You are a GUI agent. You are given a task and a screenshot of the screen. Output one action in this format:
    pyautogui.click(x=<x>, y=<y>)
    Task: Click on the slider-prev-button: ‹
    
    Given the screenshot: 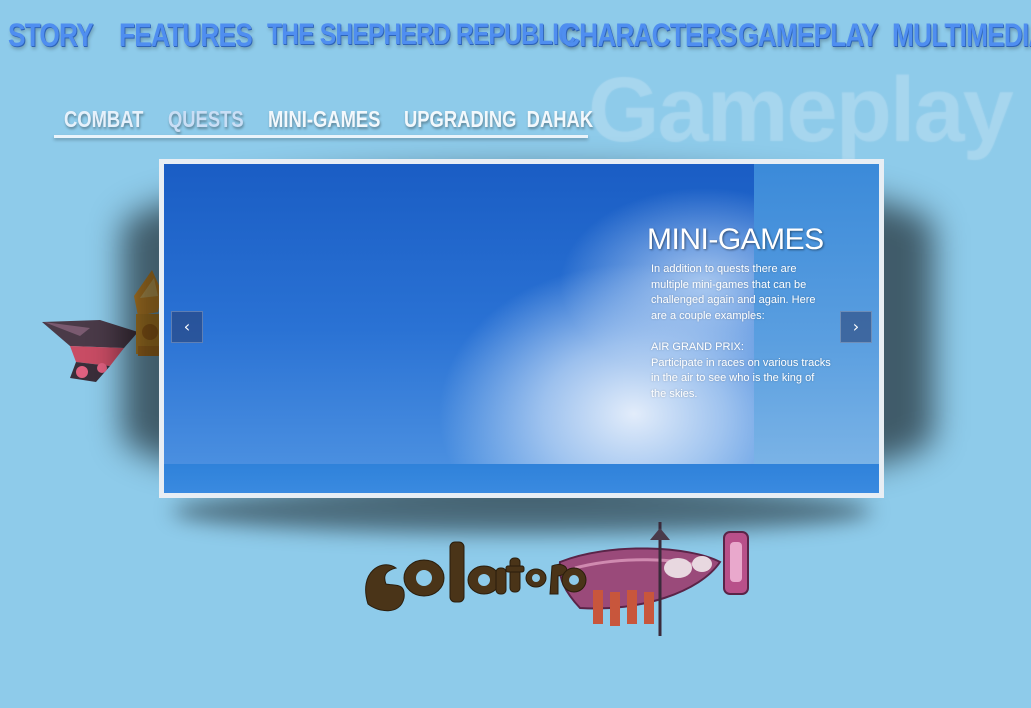 What is the action you would take?
    pyautogui.click(x=187, y=327)
    